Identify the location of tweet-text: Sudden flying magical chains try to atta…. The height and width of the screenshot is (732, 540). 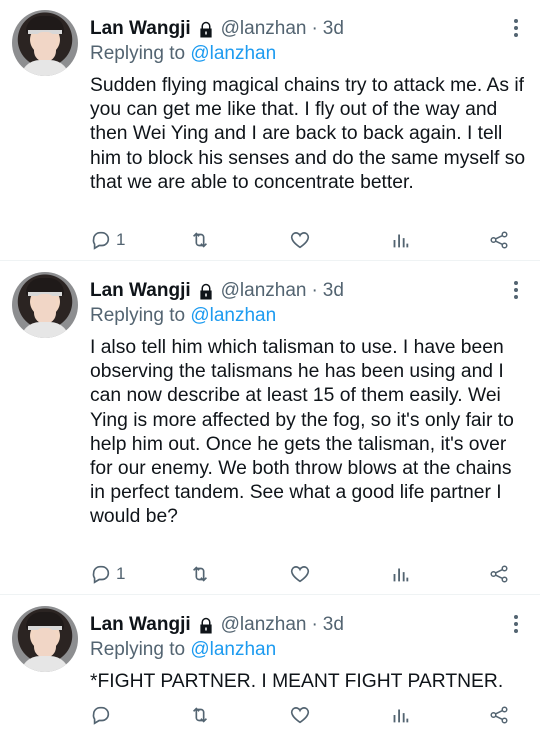
(308, 134).